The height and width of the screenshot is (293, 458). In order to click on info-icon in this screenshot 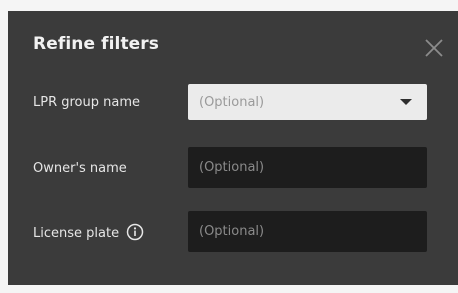, I will do `click(135, 232)`.